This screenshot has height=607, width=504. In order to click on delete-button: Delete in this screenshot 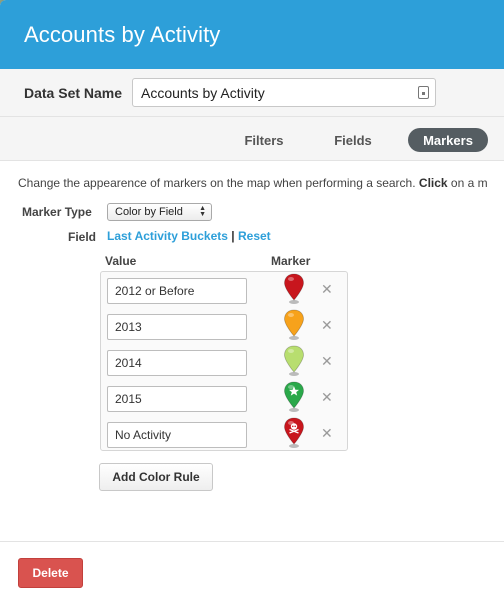, I will do `click(50, 573)`.